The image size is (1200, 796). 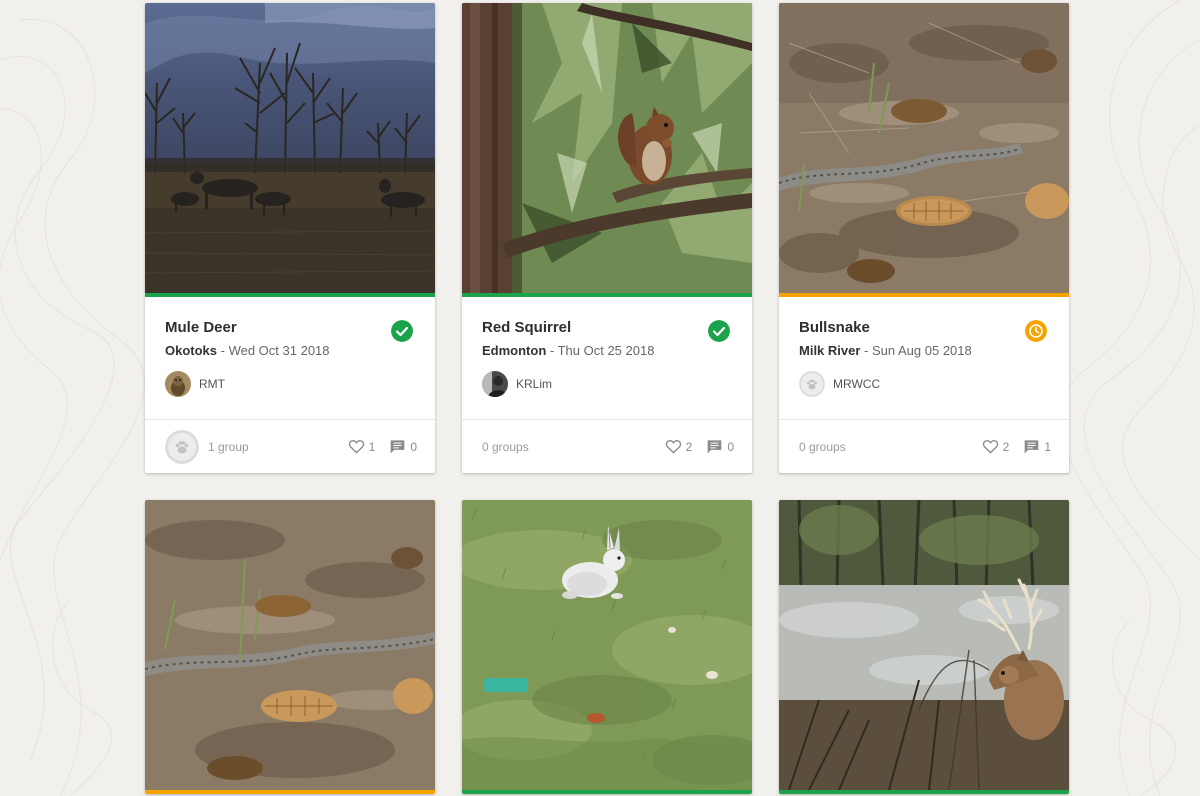 I want to click on card-stats: 1 0, so click(x=375, y=446).